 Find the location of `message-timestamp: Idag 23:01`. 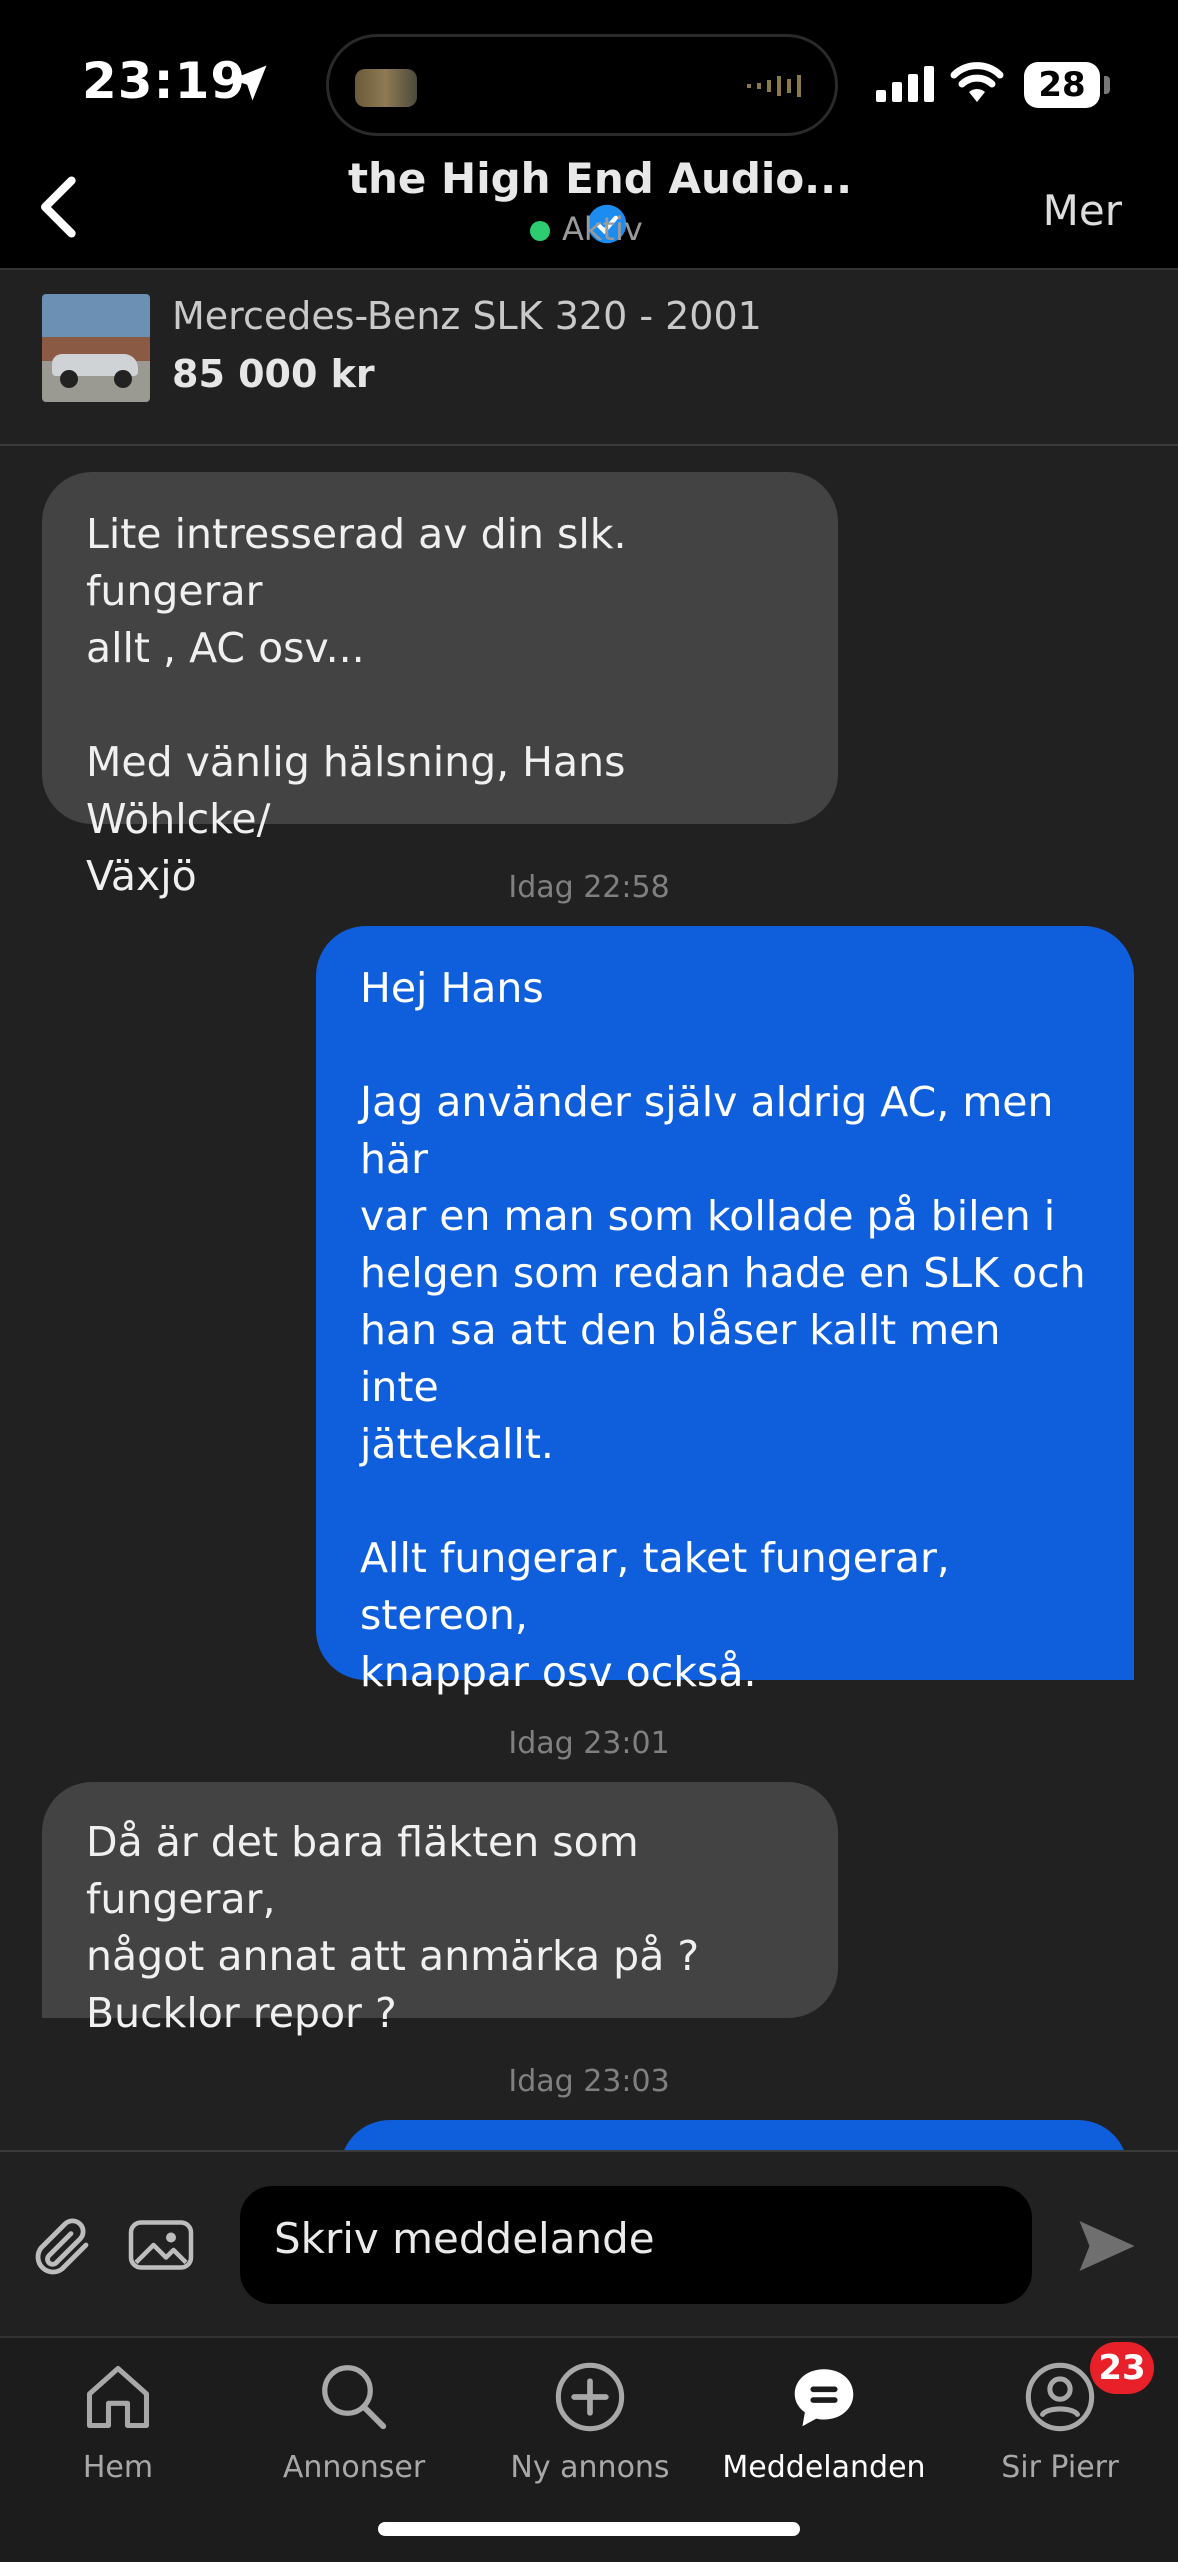

message-timestamp: Idag 23:01 is located at coordinates (589, 1743).